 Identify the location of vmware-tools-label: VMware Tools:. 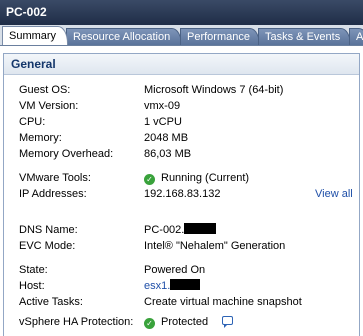
(55, 178).